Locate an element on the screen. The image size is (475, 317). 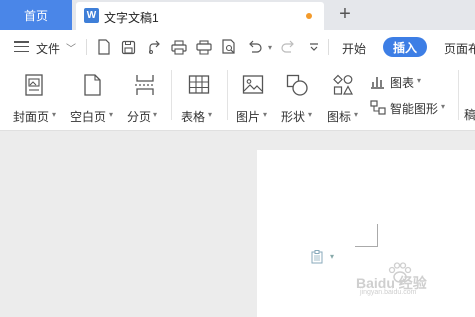
print-icon is located at coordinates (179, 47).